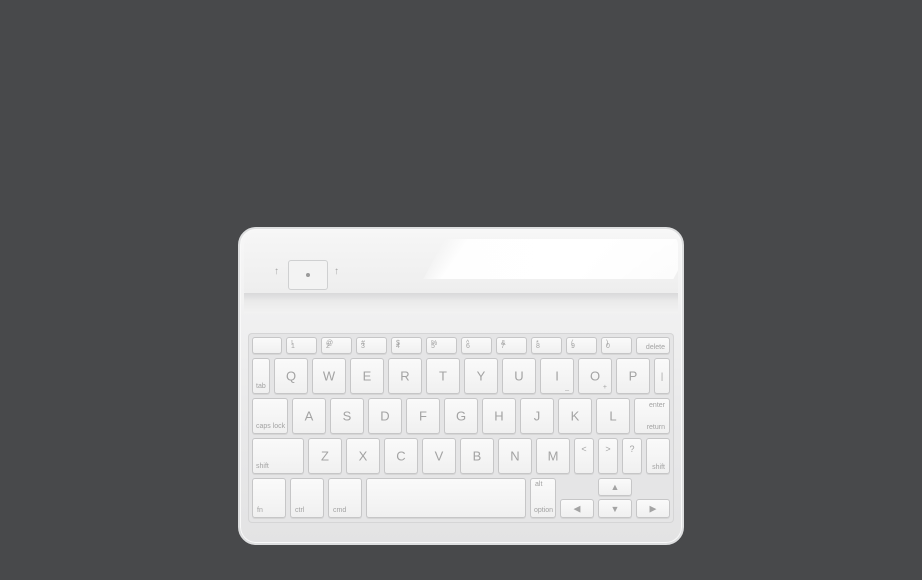 Image resolution: width=922 pixels, height=580 pixels. What do you see at coordinates (461, 416) in the screenshot?
I see `key-g: G` at bounding box center [461, 416].